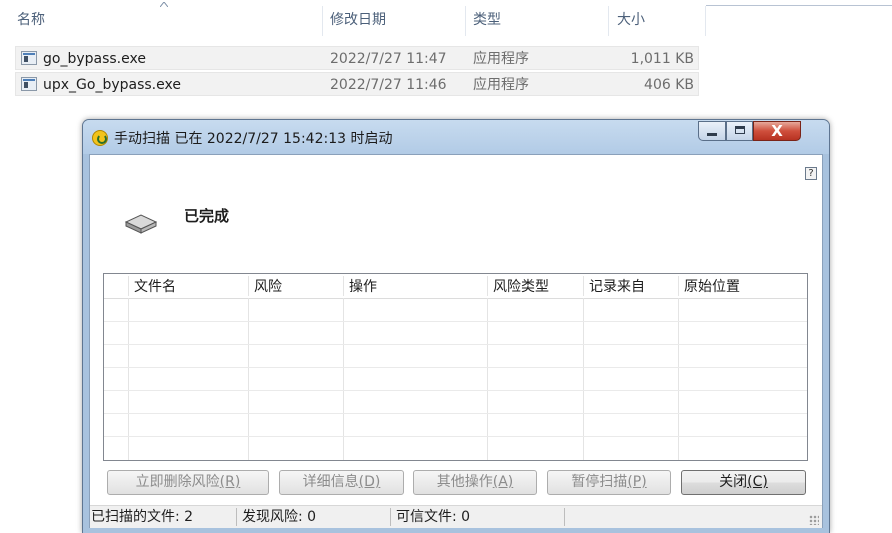 This screenshot has width=892, height=533. I want to click on details-label: 详细信息, so click(330, 482).